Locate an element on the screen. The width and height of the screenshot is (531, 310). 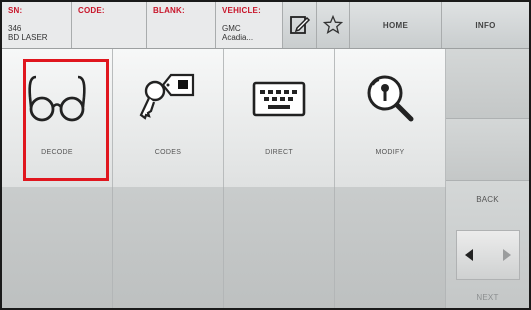
decode-selection-highlight is located at coordinates (66, 120).